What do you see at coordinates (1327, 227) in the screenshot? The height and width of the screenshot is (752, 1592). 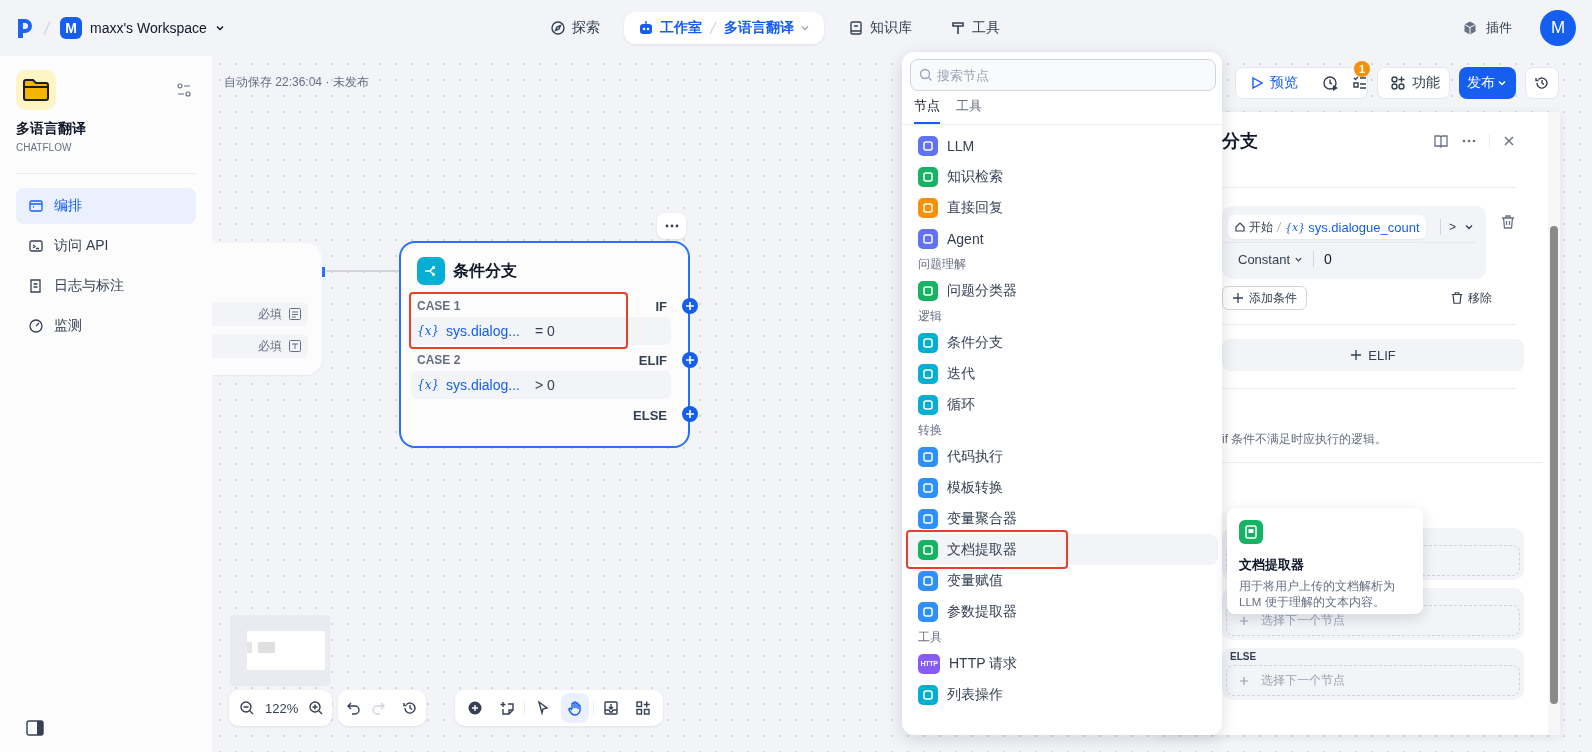 I see `variable-chip: 开始 {x} sys.dialogue_count` at bounding box center [1327, 227].